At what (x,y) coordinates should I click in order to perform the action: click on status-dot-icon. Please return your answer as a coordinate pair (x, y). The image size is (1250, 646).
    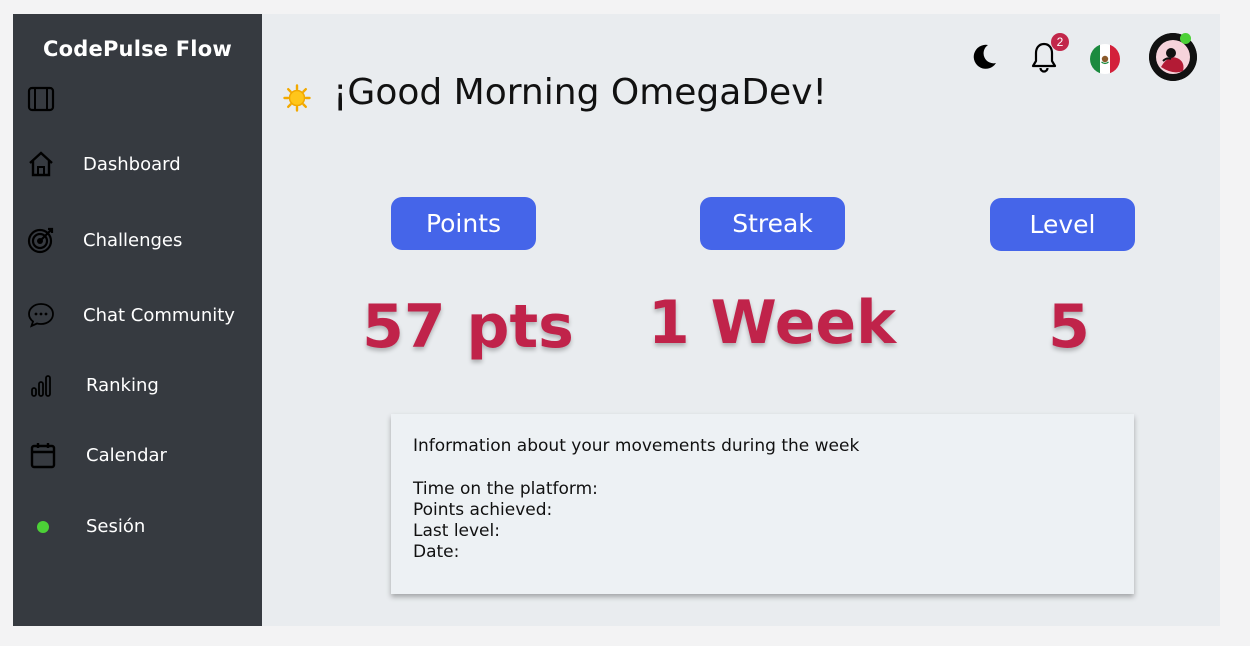
    Looking at the image, I should click on (43, 526).